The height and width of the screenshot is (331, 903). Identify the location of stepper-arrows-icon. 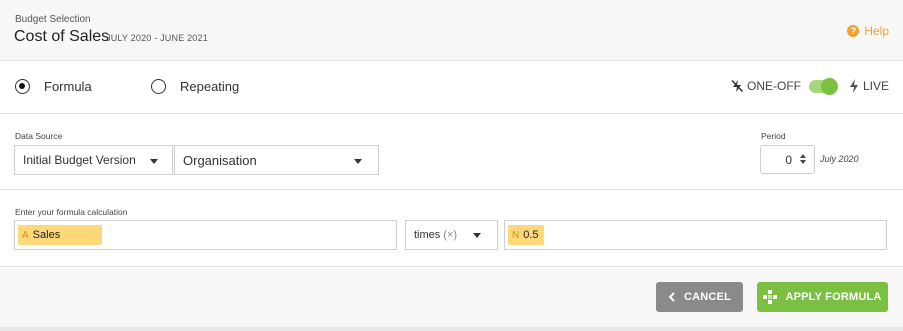
(803, 159).